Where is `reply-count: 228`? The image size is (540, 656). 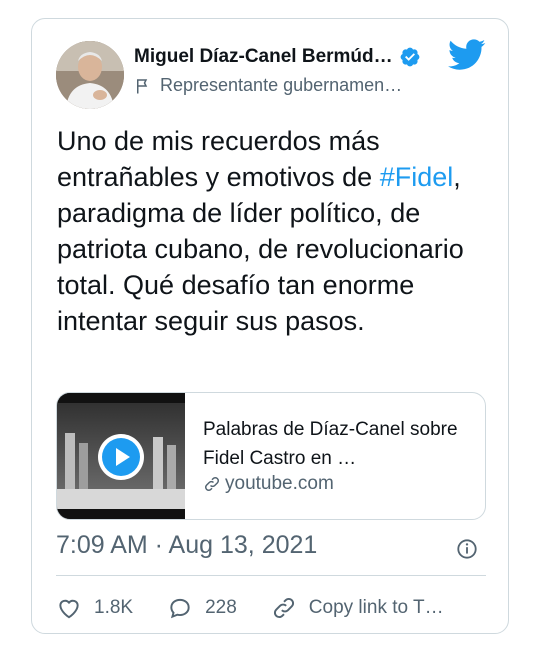
reply-count: 228 is located at coordinates (221, 607).